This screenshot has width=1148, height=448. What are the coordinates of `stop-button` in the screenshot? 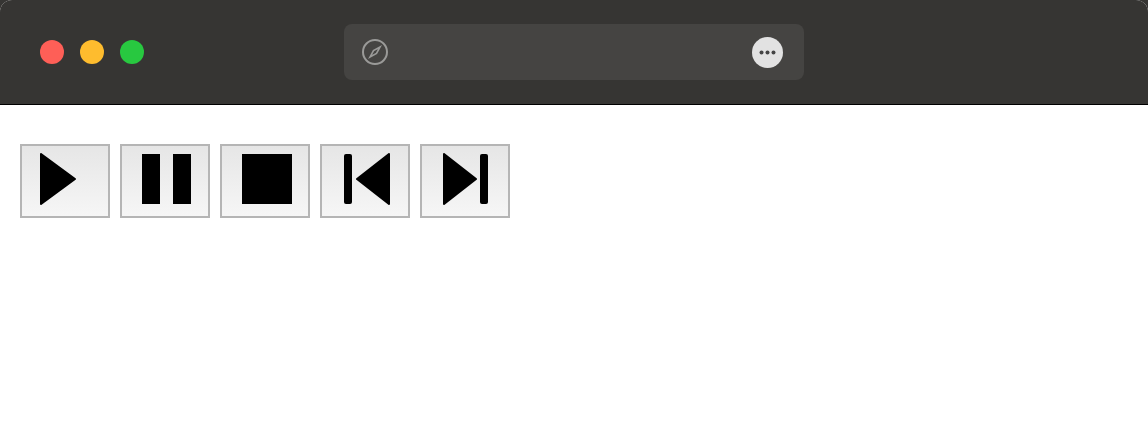 It's located at (265, 181).